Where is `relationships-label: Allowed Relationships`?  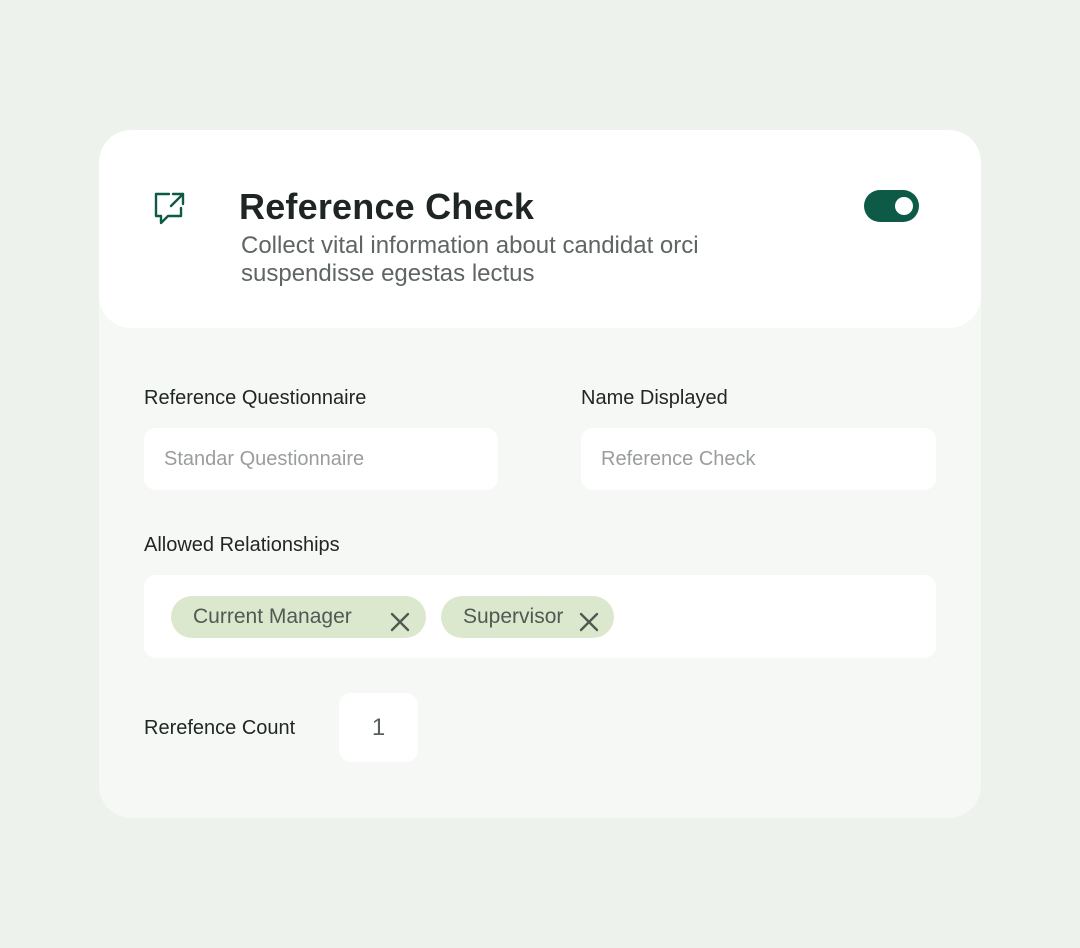 relationships-label: Allowed Relationships is located at coordinates (242, 545).